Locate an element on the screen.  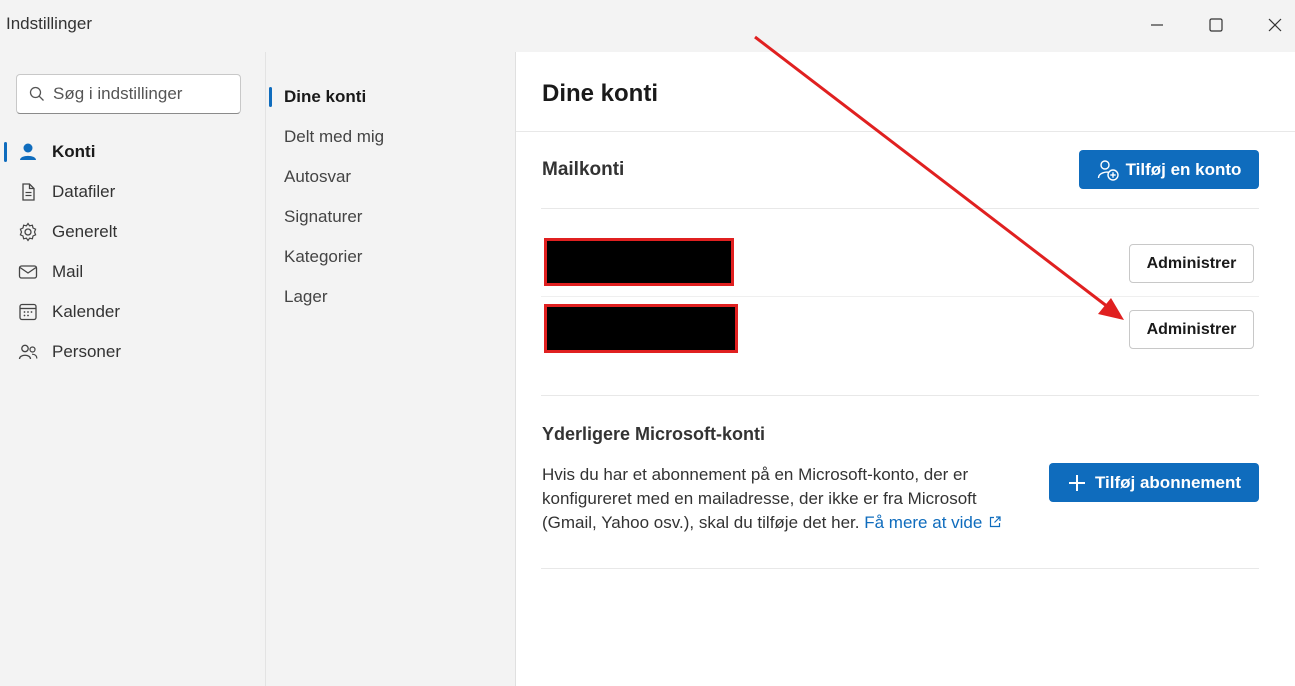
minimize-button is located at coordinates (1157, 25).